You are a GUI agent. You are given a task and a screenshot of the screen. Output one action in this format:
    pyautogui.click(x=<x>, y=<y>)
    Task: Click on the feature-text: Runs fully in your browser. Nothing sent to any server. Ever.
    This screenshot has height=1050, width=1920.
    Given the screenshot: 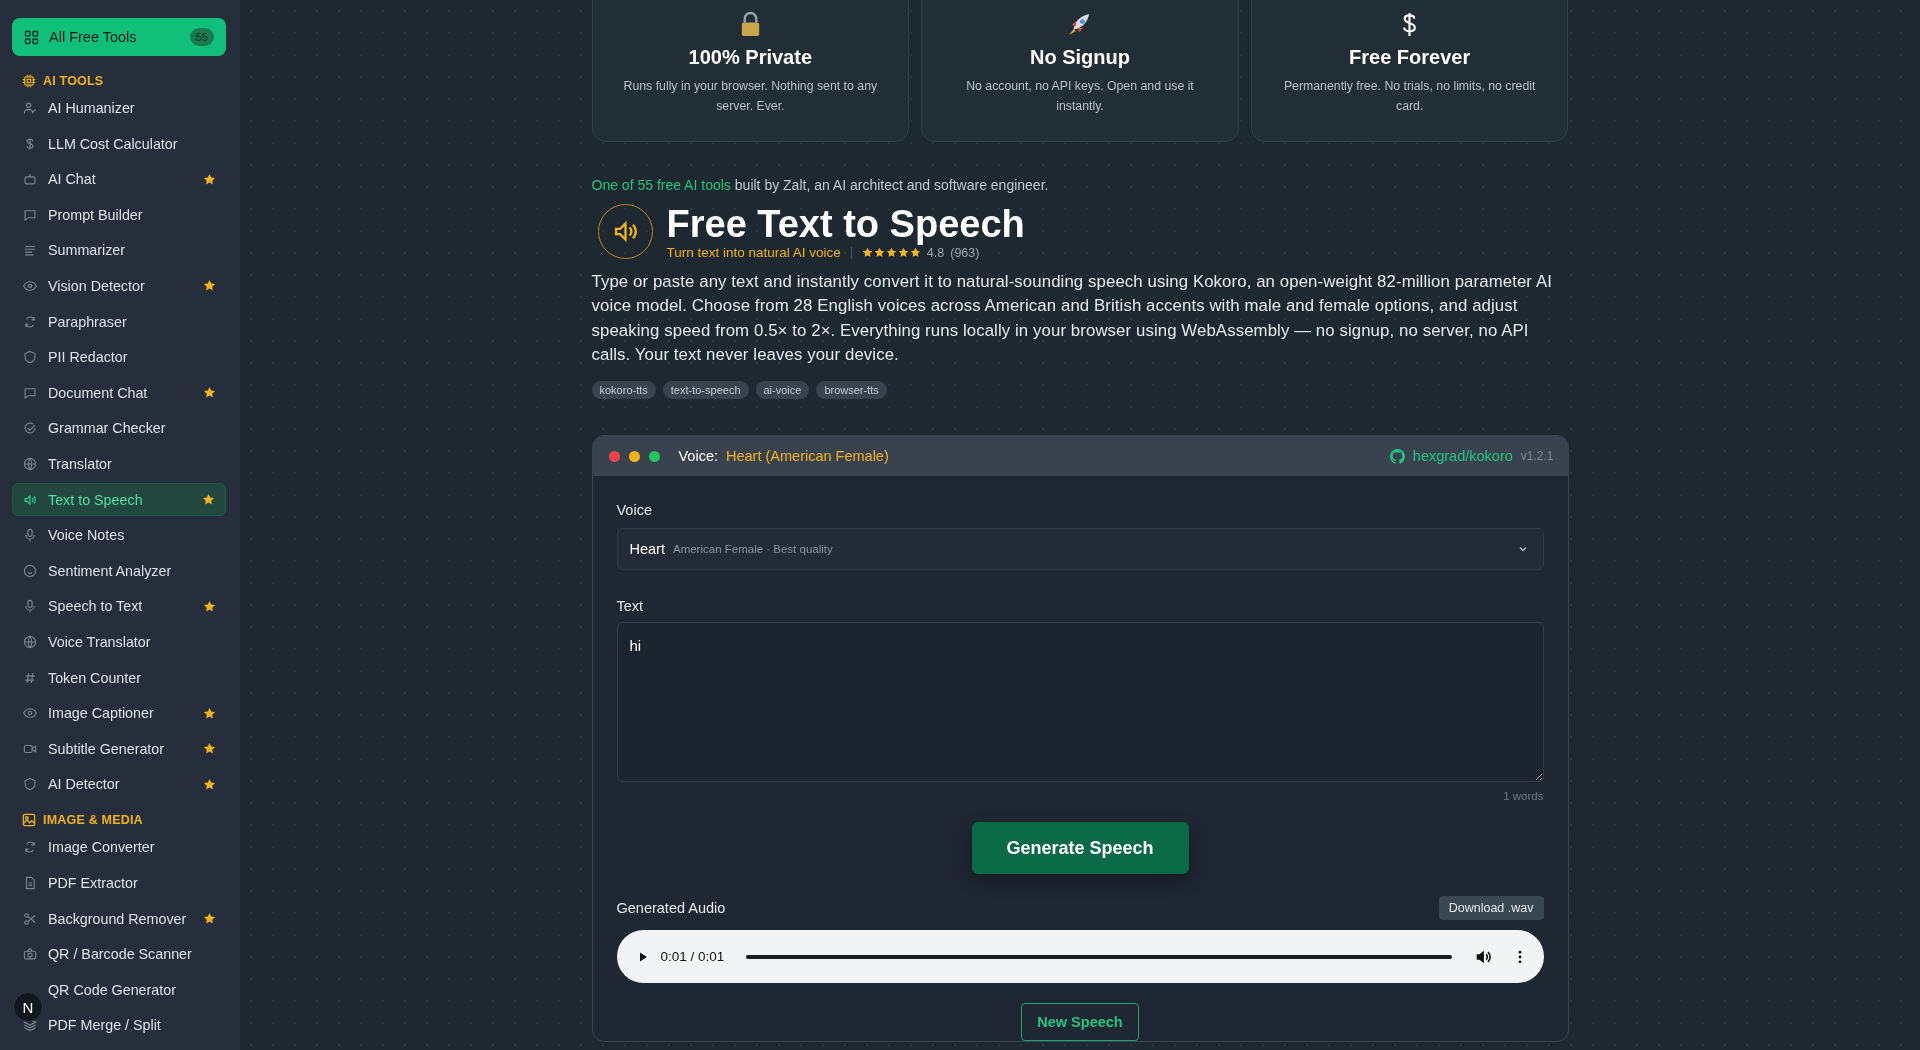 What is the action you would take?
    pyautogui.click(x=750, y=96)
    